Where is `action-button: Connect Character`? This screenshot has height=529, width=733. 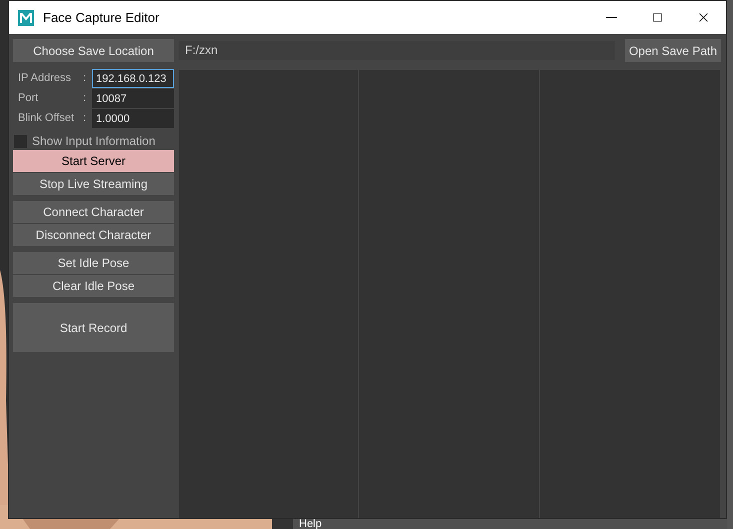 action-button: Connect Character is located at coordinates (93, 212).